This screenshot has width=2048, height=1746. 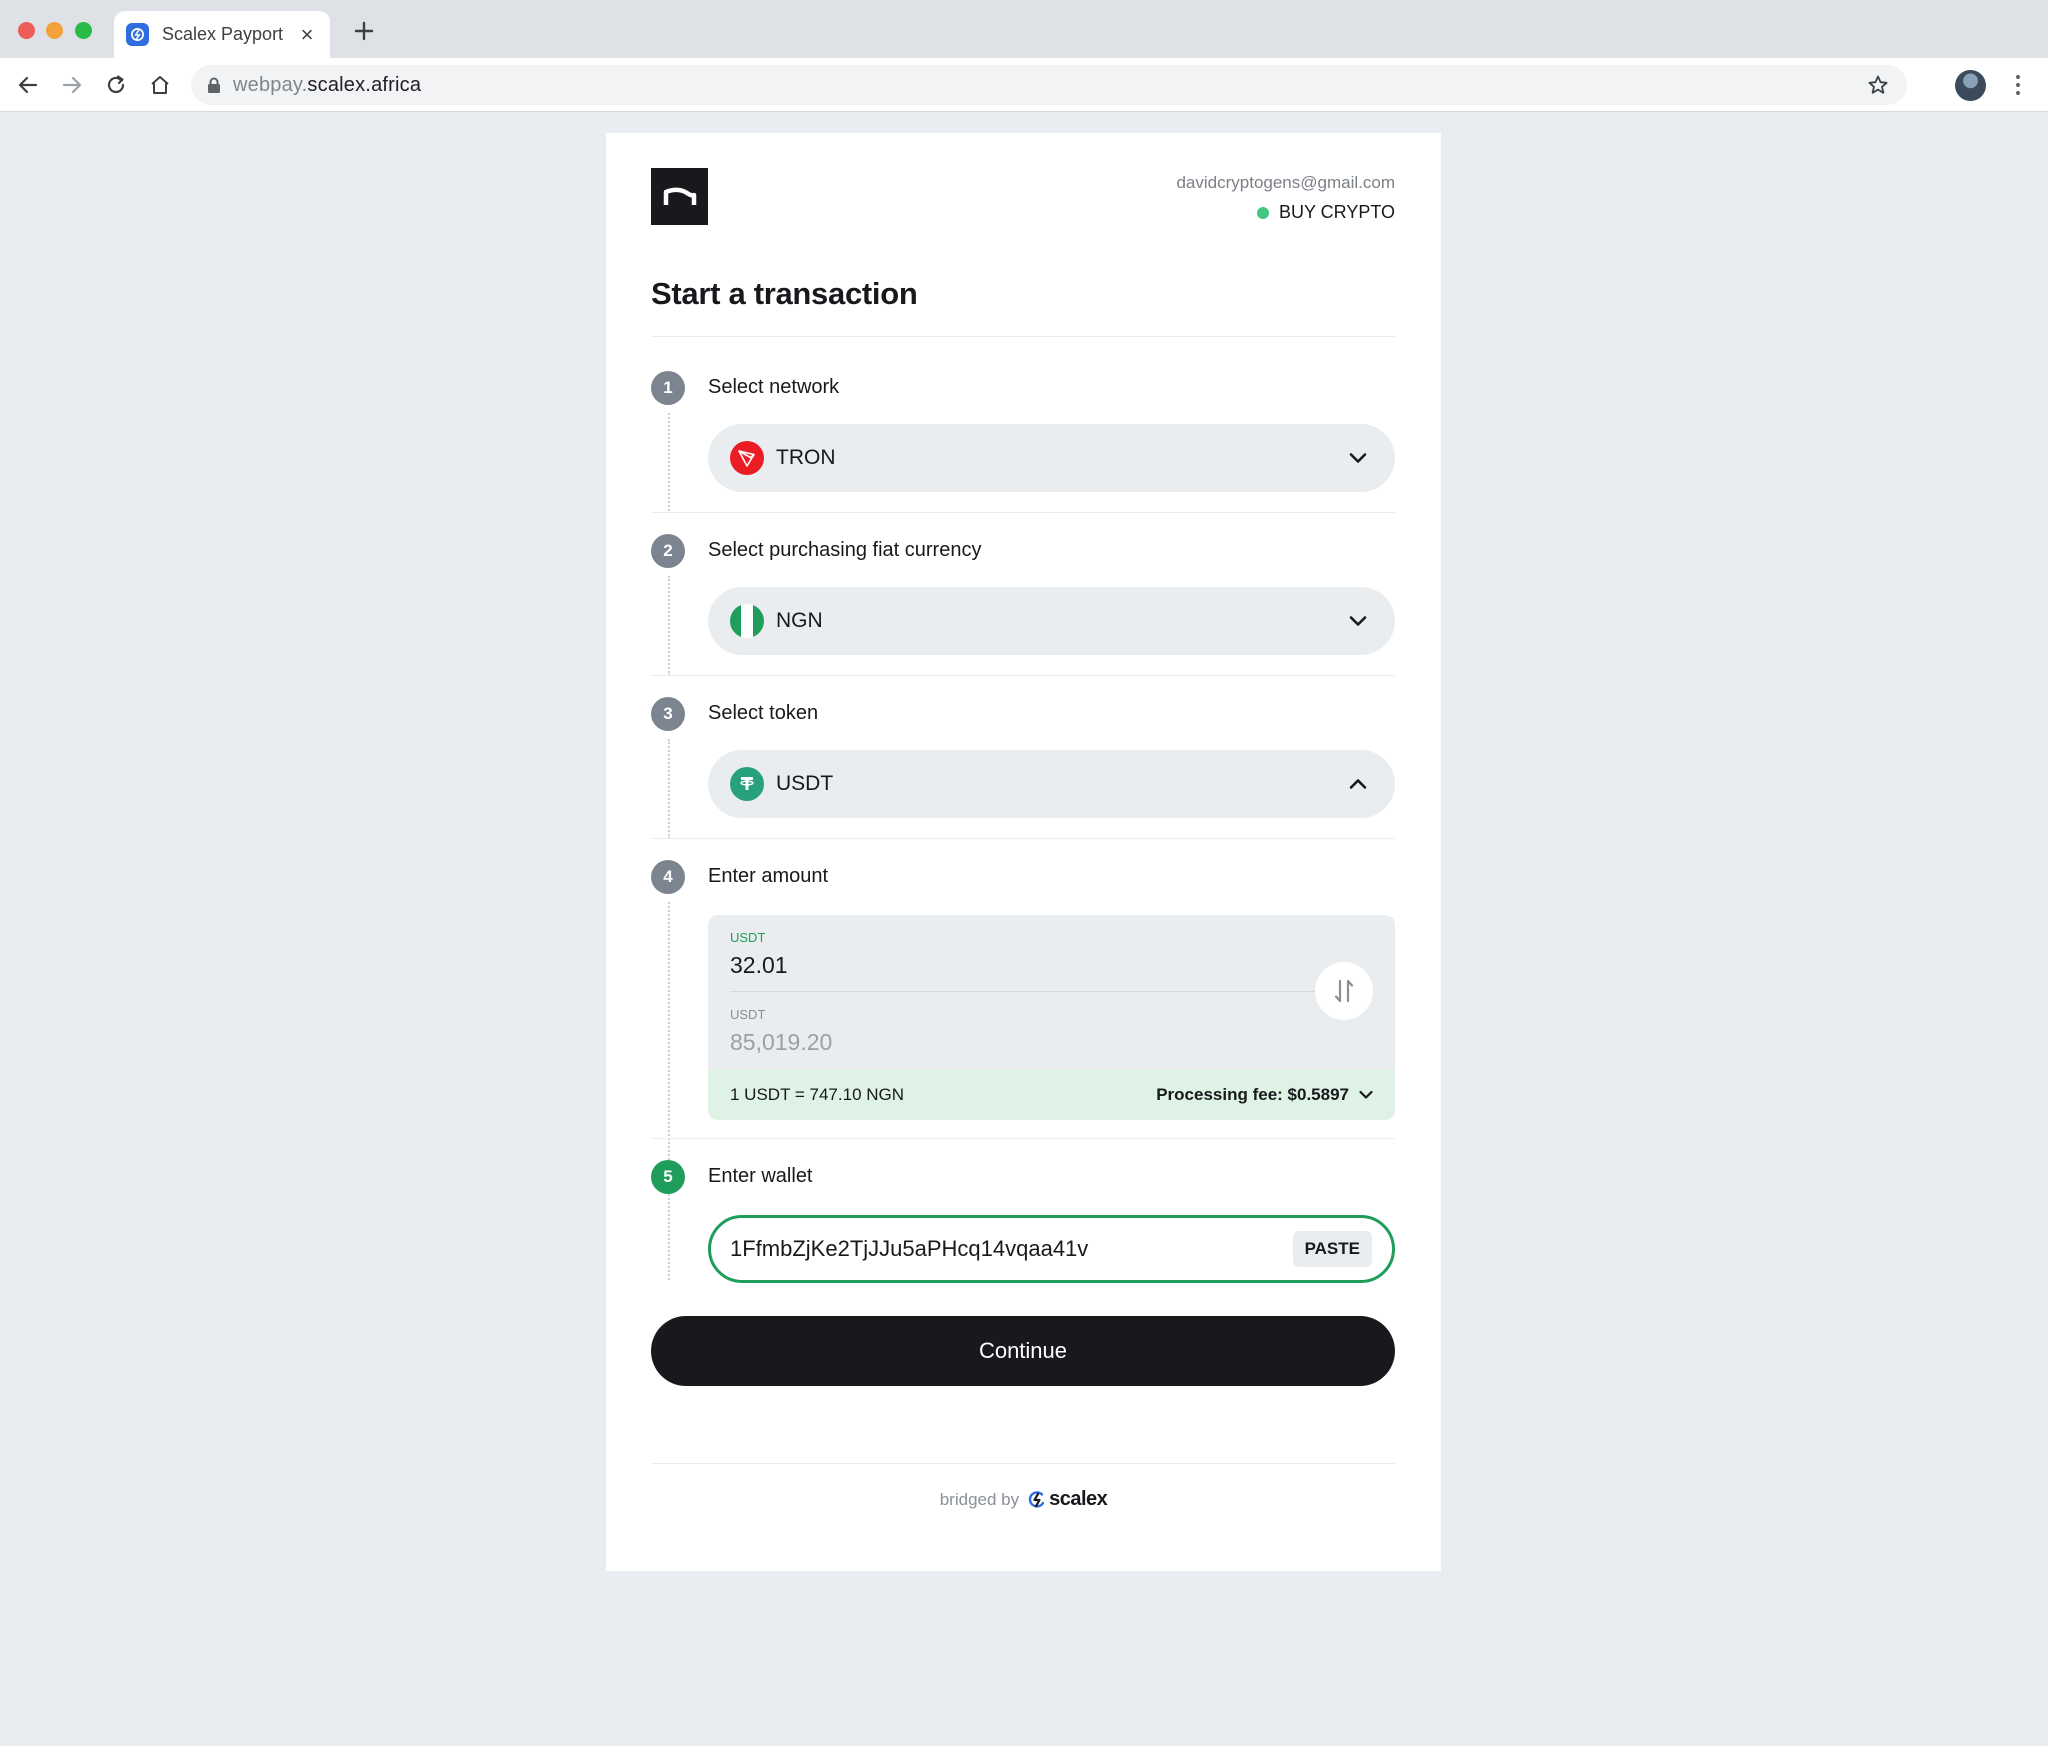 I want to click on chevron-up-icon, so click(x=1358, y=784).